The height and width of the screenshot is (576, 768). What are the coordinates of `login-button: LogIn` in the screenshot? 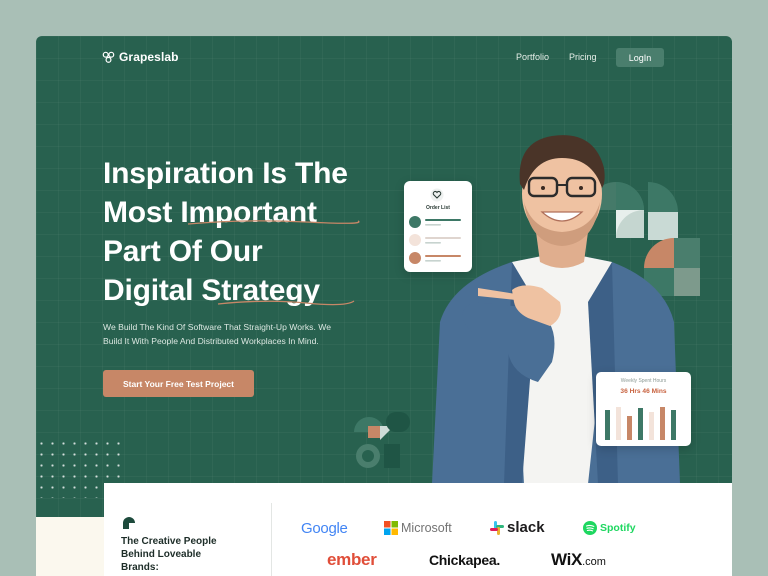 It's located at (640, 57).